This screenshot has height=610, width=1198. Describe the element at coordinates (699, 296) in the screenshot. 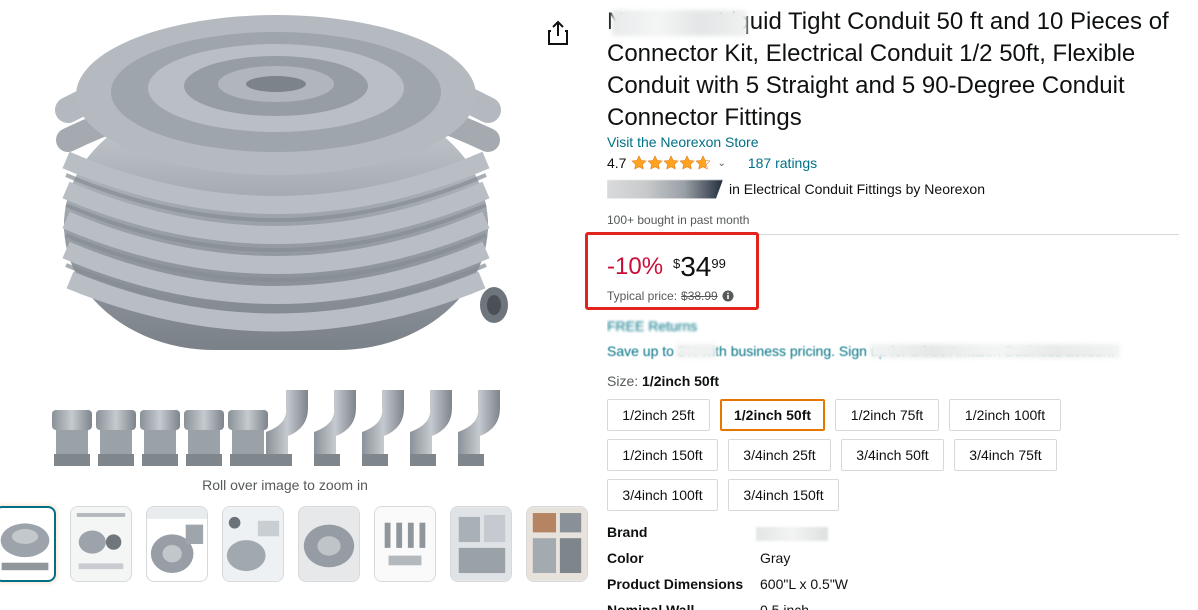

I see `typical-price-value: $38.99` at that location.